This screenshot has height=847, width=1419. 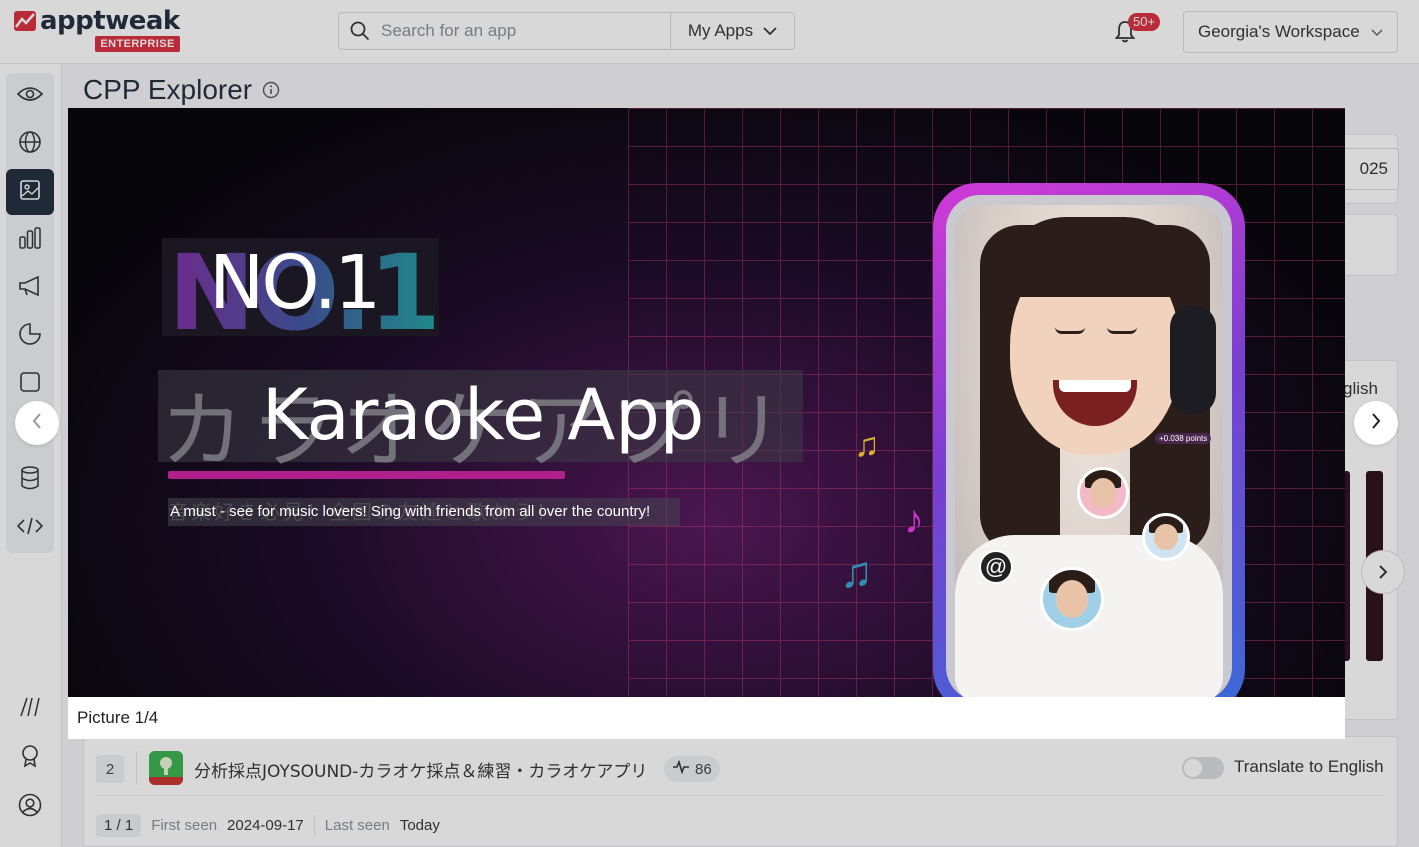 I want to click on karaoke-title: Karaoke App, so click(x=483, y=415).